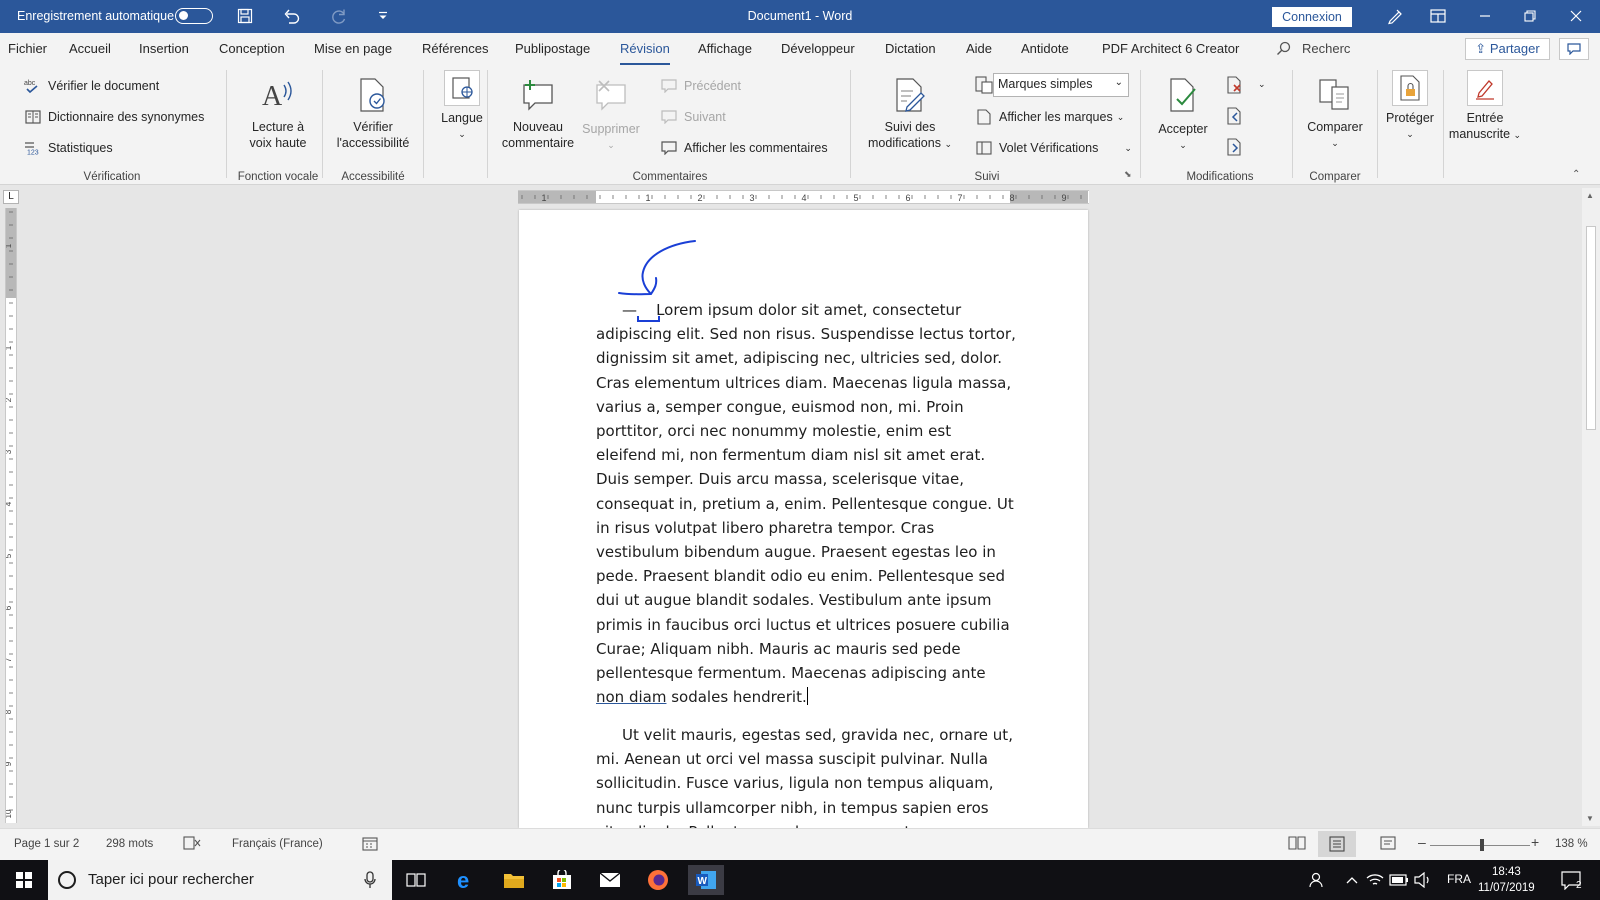 Image resolution: width=1600 pixels, height=900 pixels. What do you see at coordinates (693, 117) in the screenshot?
I see `next-comment-button: Suivant` at bounding box center [693, 117].